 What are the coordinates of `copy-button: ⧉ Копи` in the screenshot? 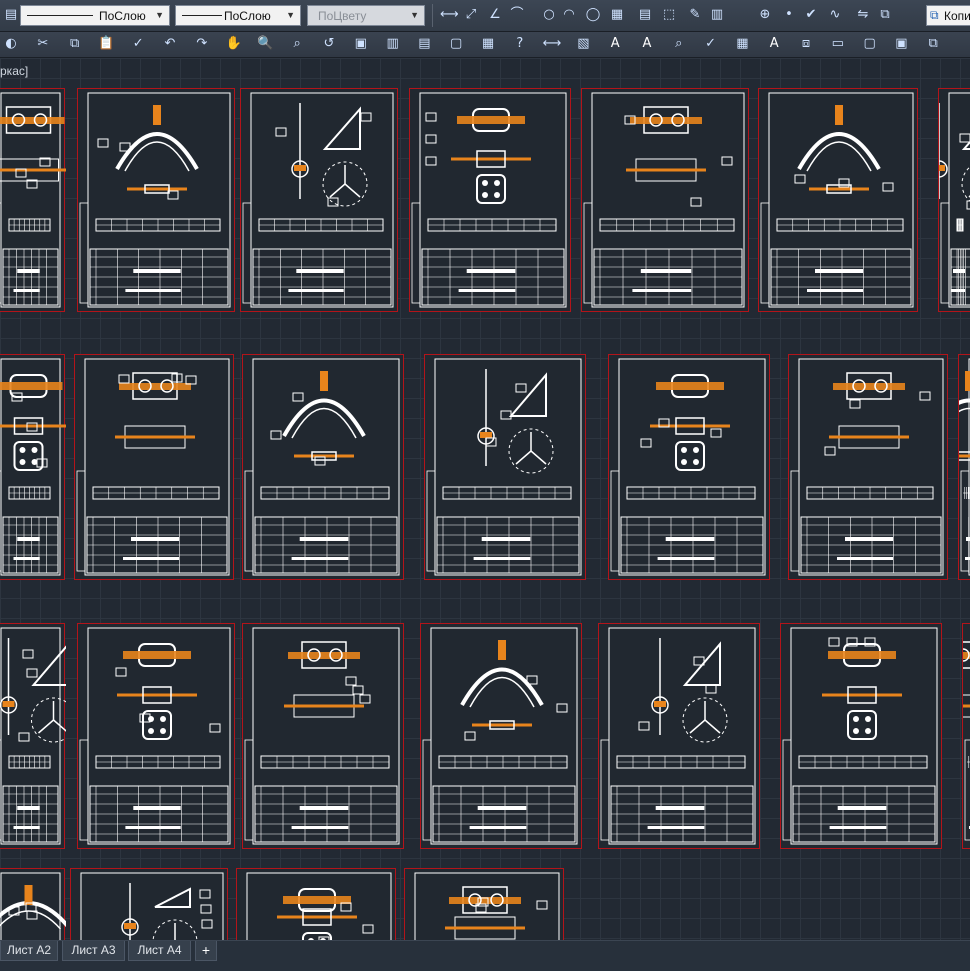 It's located at (948, 15).